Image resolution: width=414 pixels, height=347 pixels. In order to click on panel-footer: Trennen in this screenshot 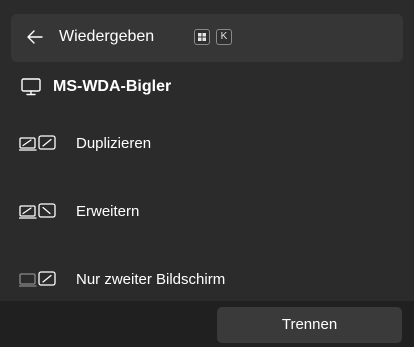, I will do `click(207, 324)`.